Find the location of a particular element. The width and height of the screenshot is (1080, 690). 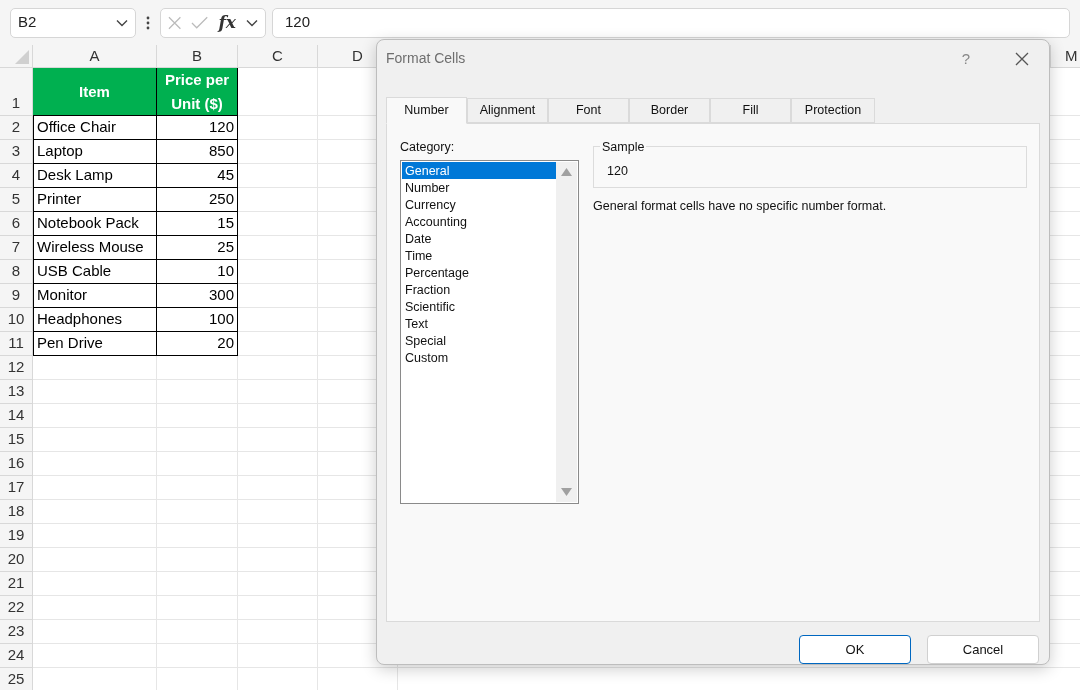

column-header: C is located at coordinates (278, 56).